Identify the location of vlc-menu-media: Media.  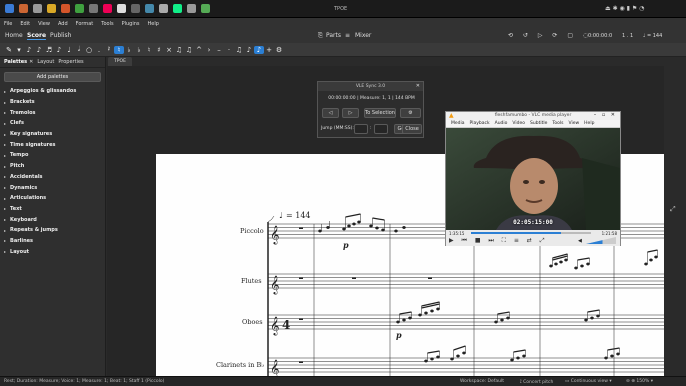
(458, 123).